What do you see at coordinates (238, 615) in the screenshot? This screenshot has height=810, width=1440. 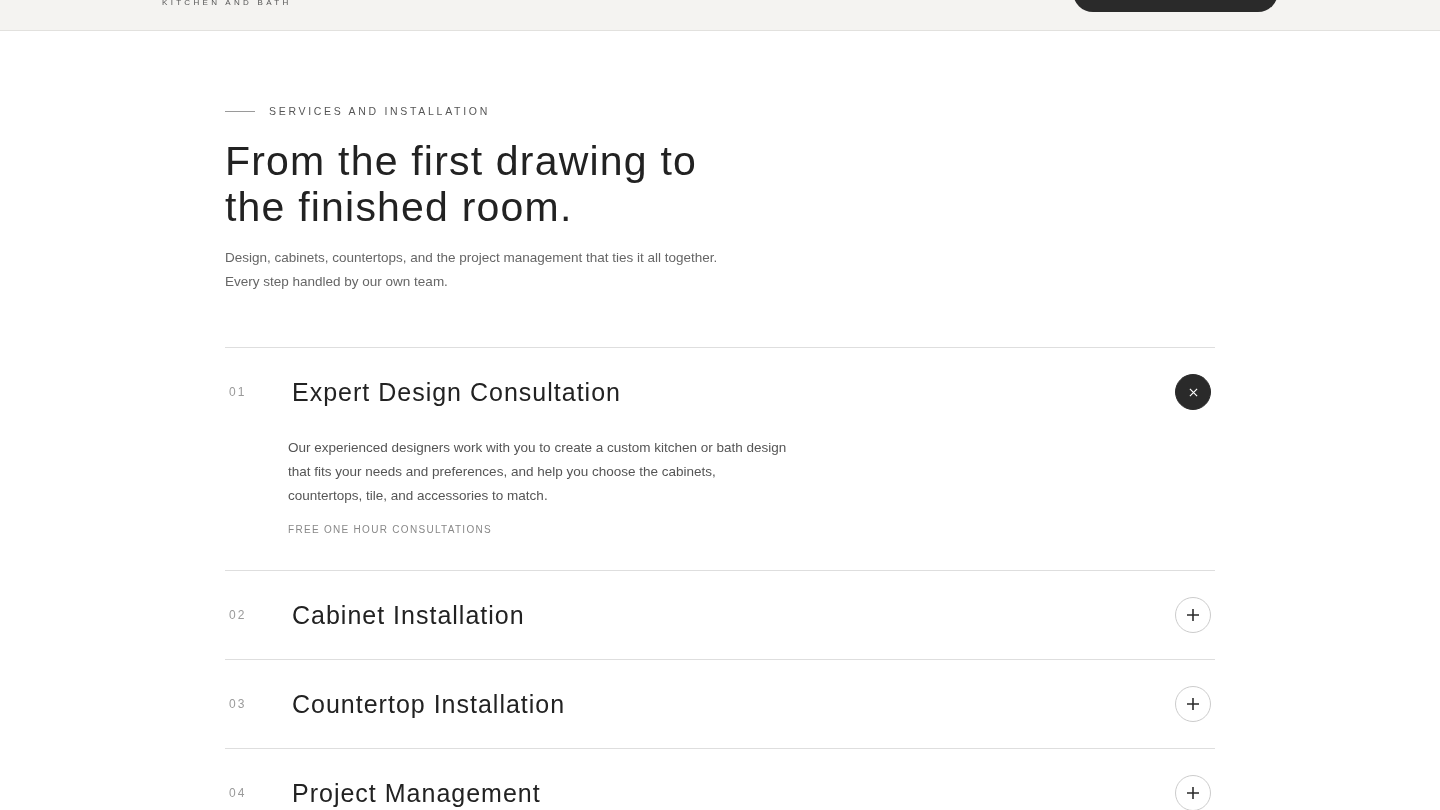 I see `service-number: 02` at bounding box center [238, 615].